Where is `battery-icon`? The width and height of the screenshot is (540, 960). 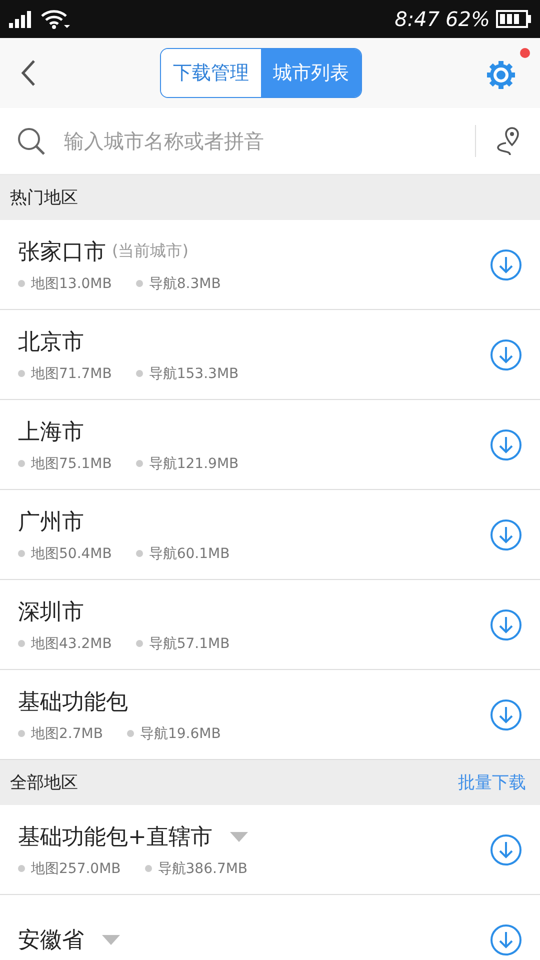 battery-icon is located at coordinates (514, 19).